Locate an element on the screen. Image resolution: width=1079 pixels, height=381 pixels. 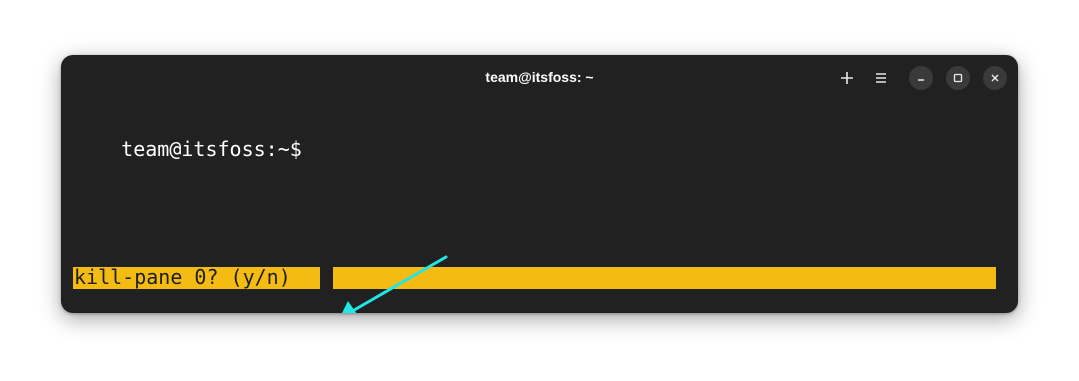
plus-icon is located at coordinates (847, 78).